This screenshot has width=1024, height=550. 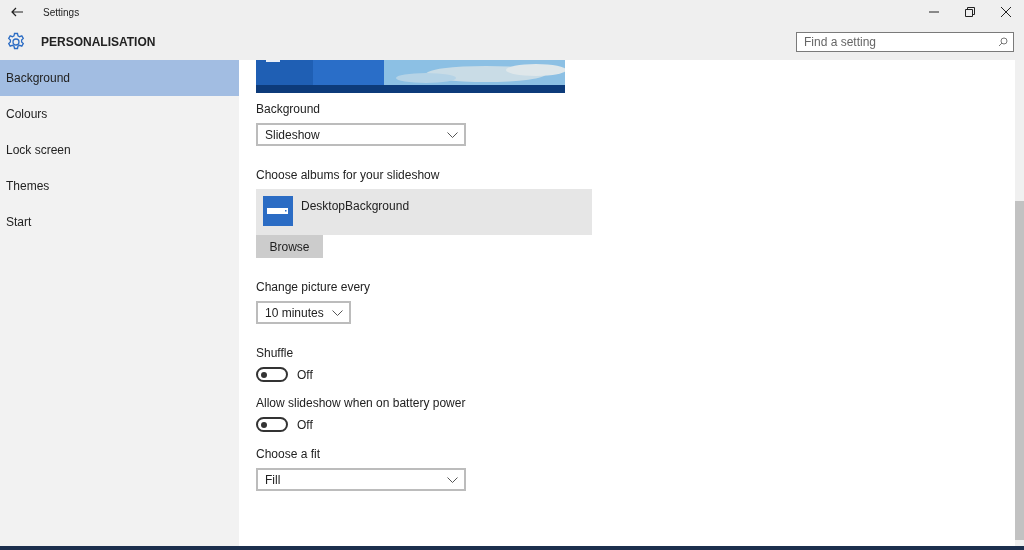 I want to click on sidebar-item: Themes, so click(x=119, y=186).